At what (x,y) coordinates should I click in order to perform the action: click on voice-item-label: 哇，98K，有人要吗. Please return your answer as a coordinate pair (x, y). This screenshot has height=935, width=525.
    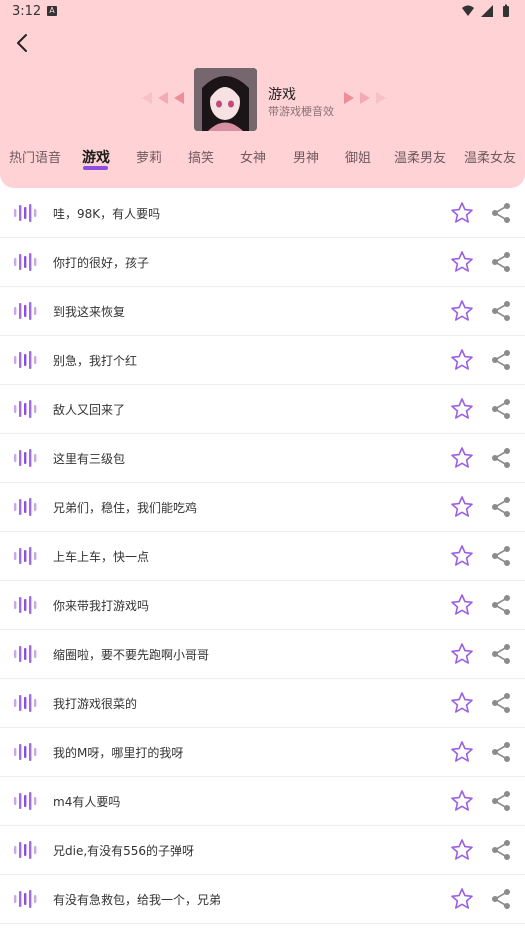
    Looking at the image, I should click on (107, 214).